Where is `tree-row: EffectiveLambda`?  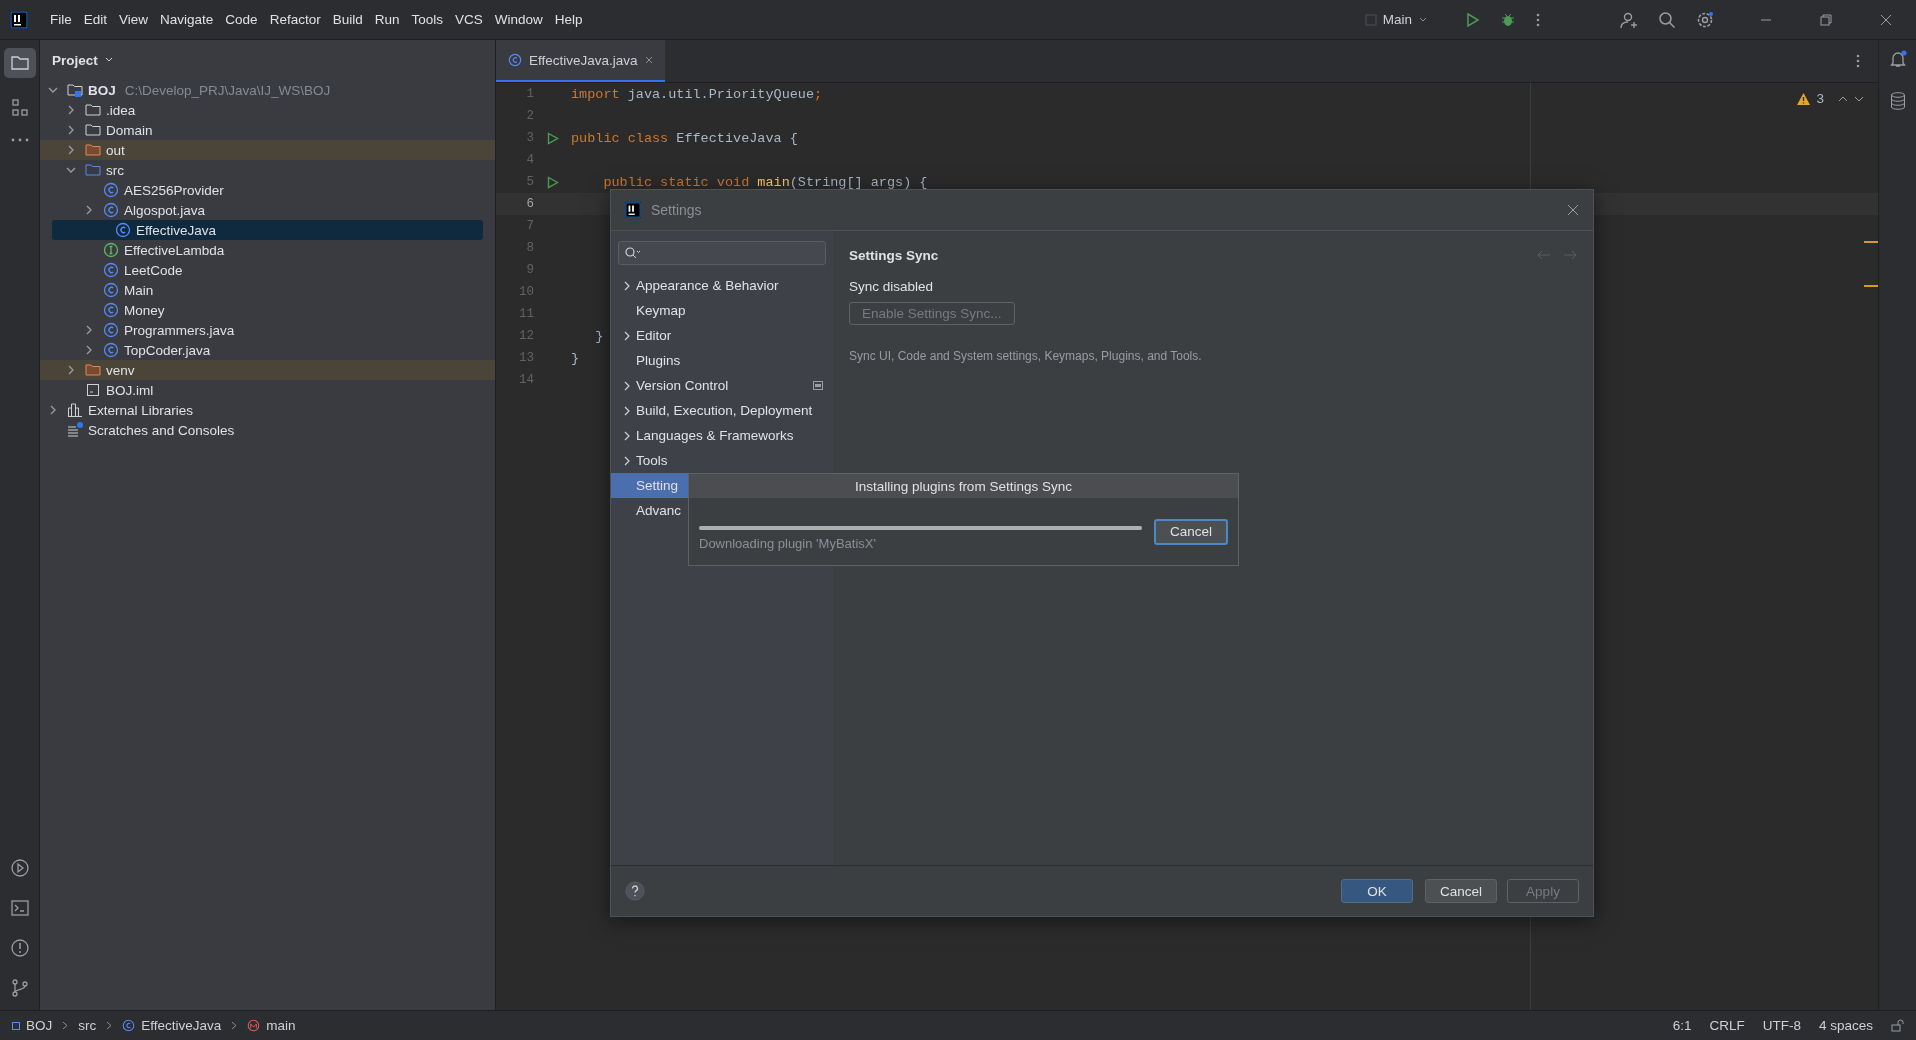
tree-row: EffectiveLambda is located at coordinates (261, 250).